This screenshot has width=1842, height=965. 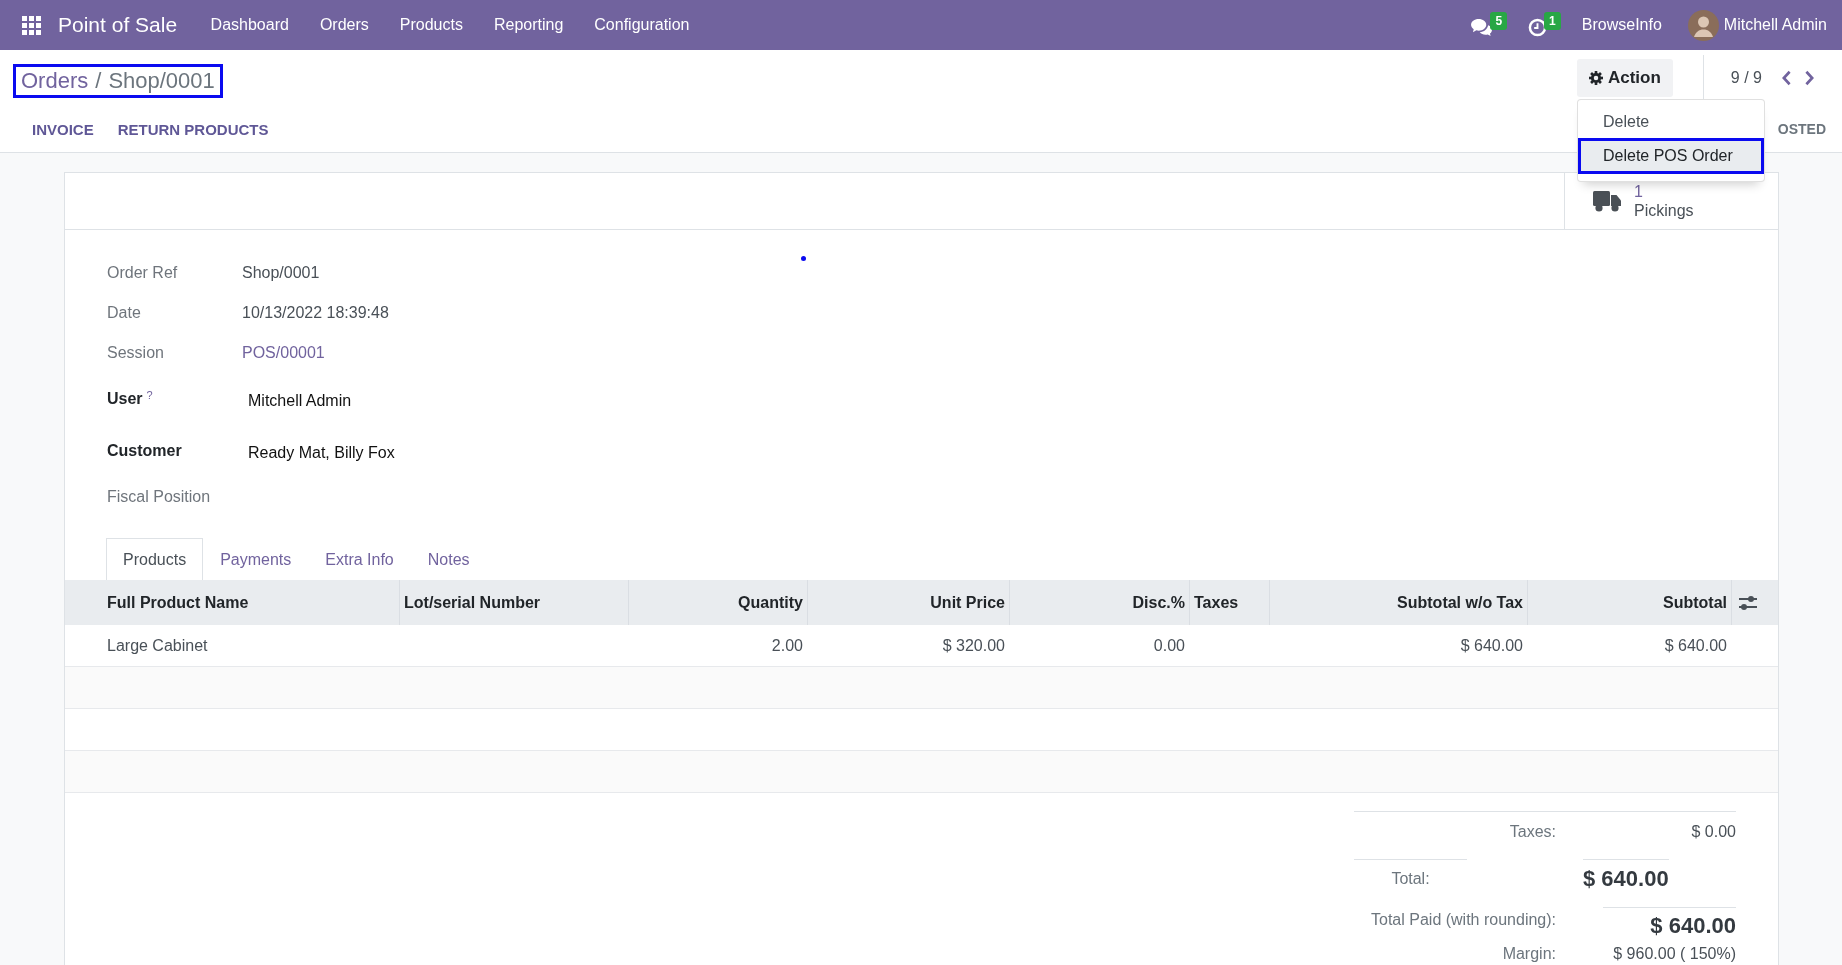 What do you see at coordinates (1670, 121) in the screenshot?
I see `dropdown-item: Delete` at bounding box center [1670, 121].